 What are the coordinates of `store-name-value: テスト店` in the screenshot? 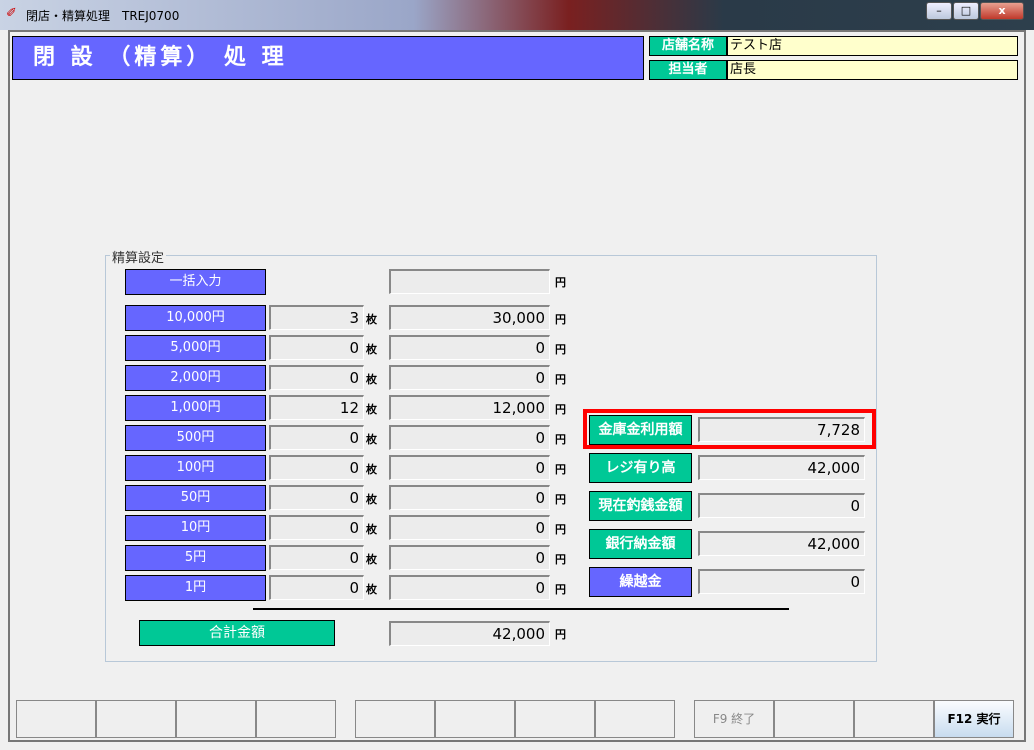 It's located at (872, 46).